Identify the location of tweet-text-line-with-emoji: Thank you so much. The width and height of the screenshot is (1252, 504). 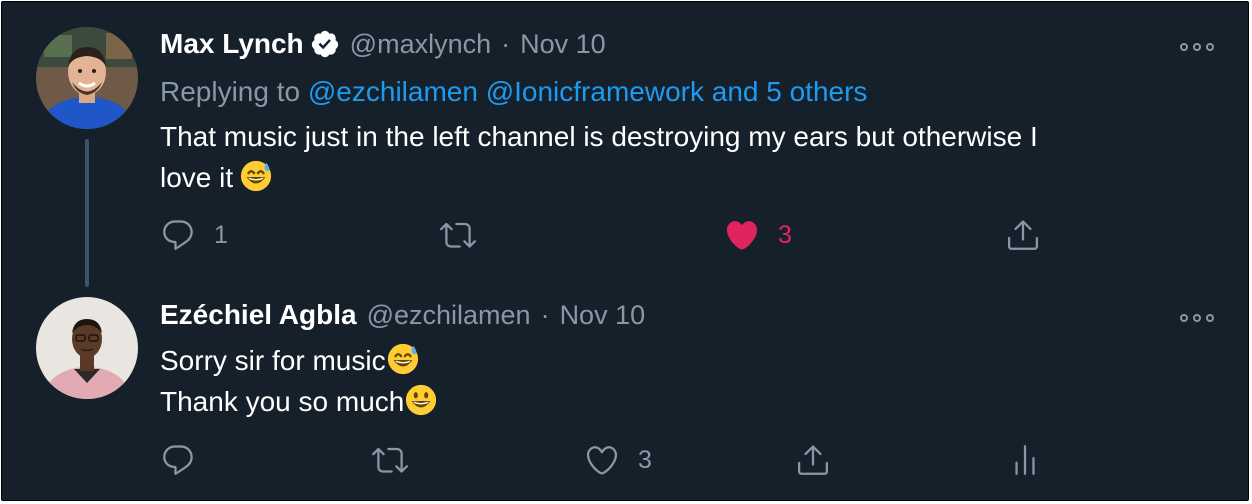
(299, 401).